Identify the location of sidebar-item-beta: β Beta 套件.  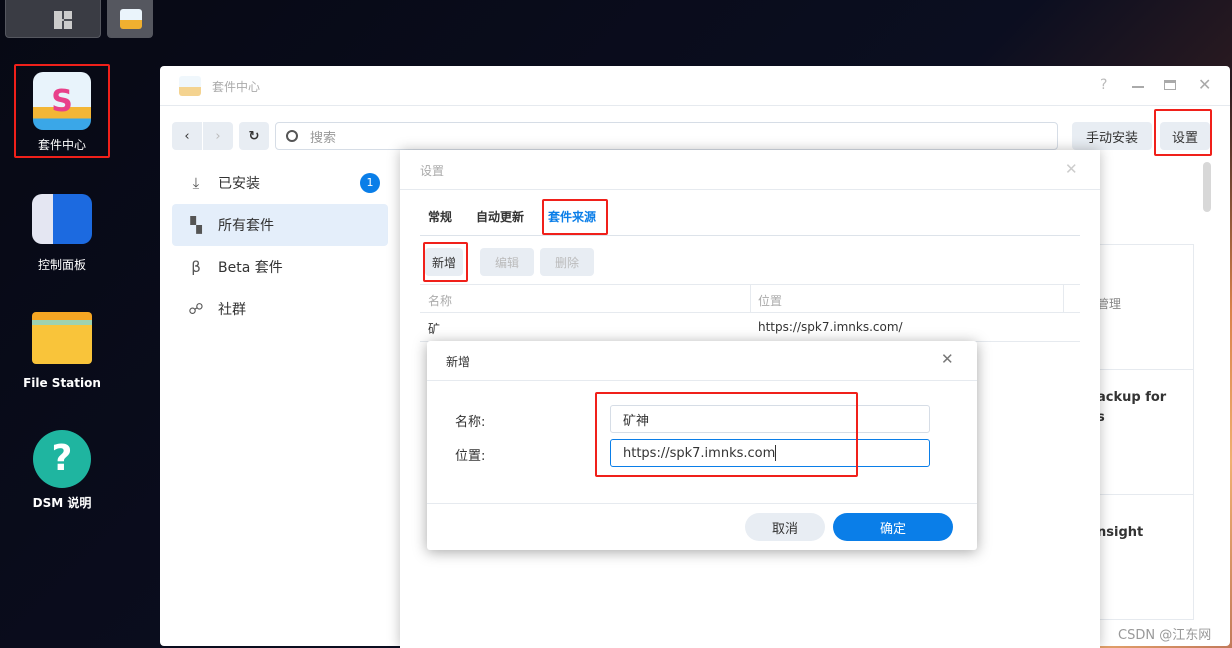
(280, 267).